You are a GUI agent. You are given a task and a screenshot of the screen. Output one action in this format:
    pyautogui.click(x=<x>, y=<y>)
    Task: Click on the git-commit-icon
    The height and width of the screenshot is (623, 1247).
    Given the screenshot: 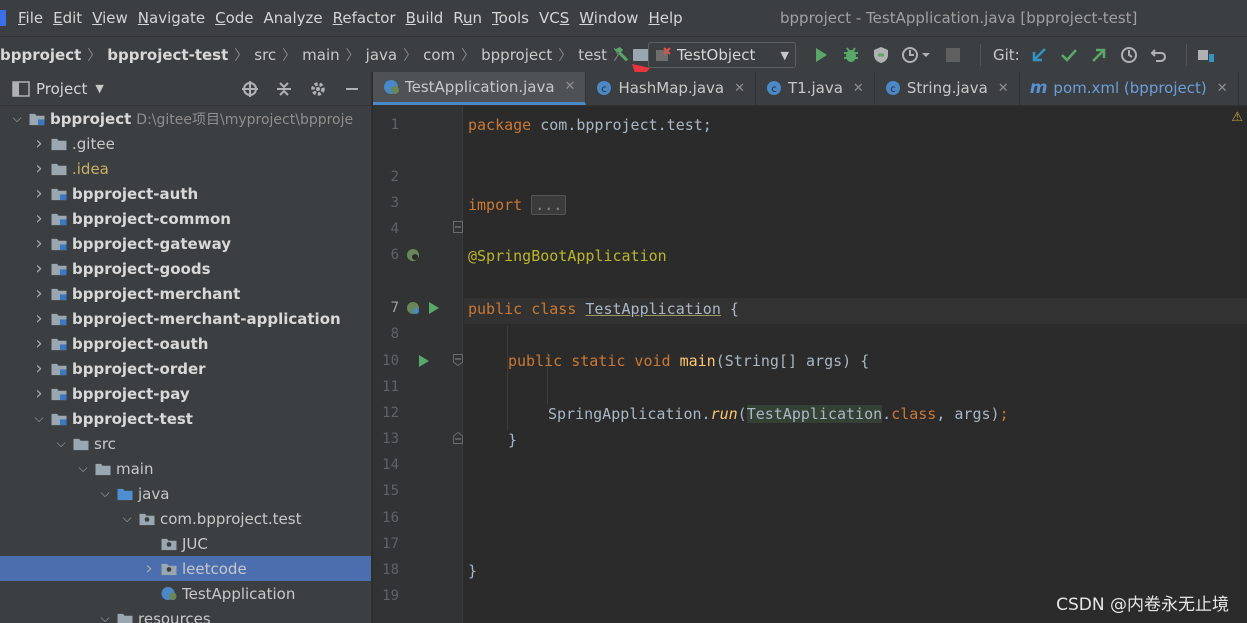 What is the action you would take?
    pyautogui.click(x=1069, y=55)
    